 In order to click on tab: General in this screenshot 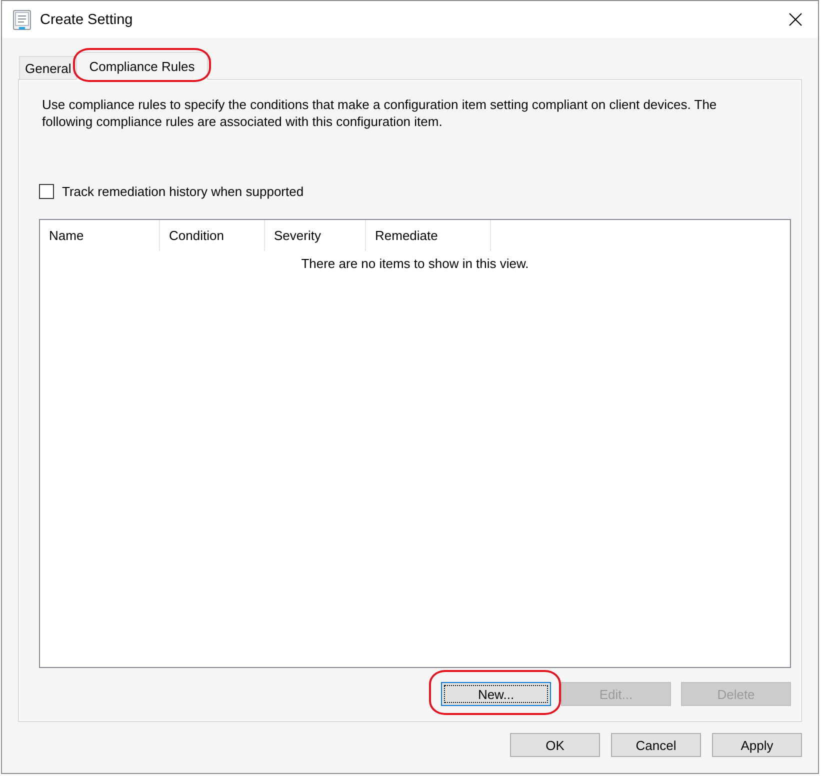, I will do `click(48, 67)`.